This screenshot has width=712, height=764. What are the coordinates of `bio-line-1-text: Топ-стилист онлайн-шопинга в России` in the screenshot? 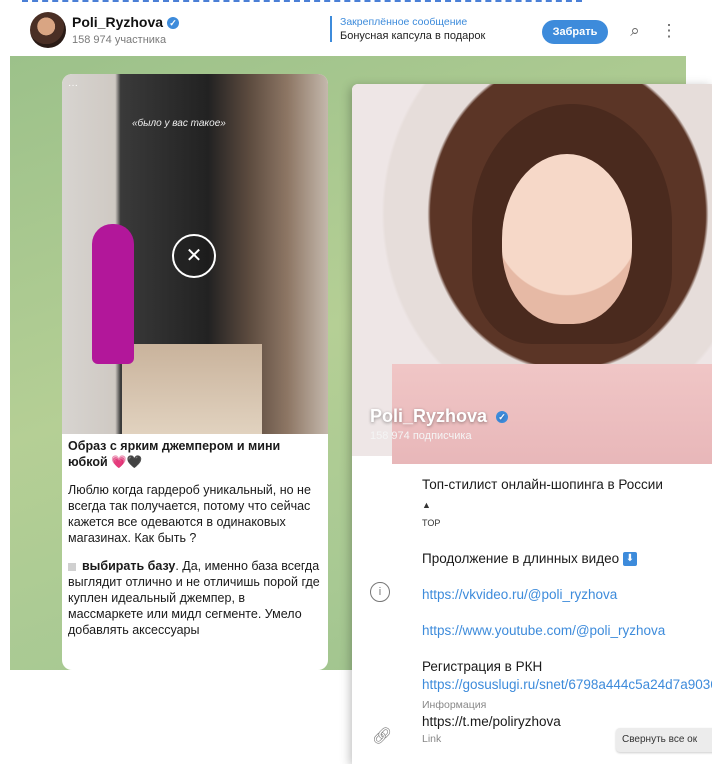 It's located at (542, 484).